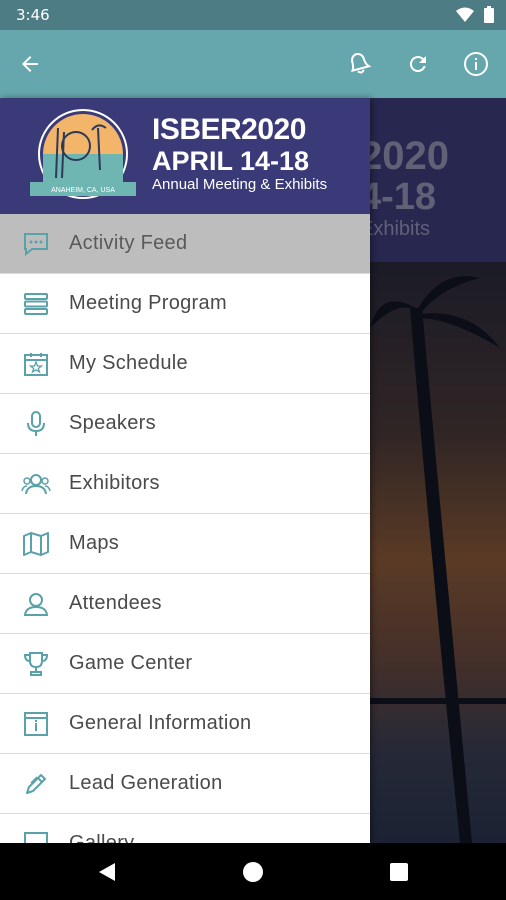  Describe the element at coordinates (185, 604) in the screenshot. I see `menu-item-attendees: Attendees` at that location.